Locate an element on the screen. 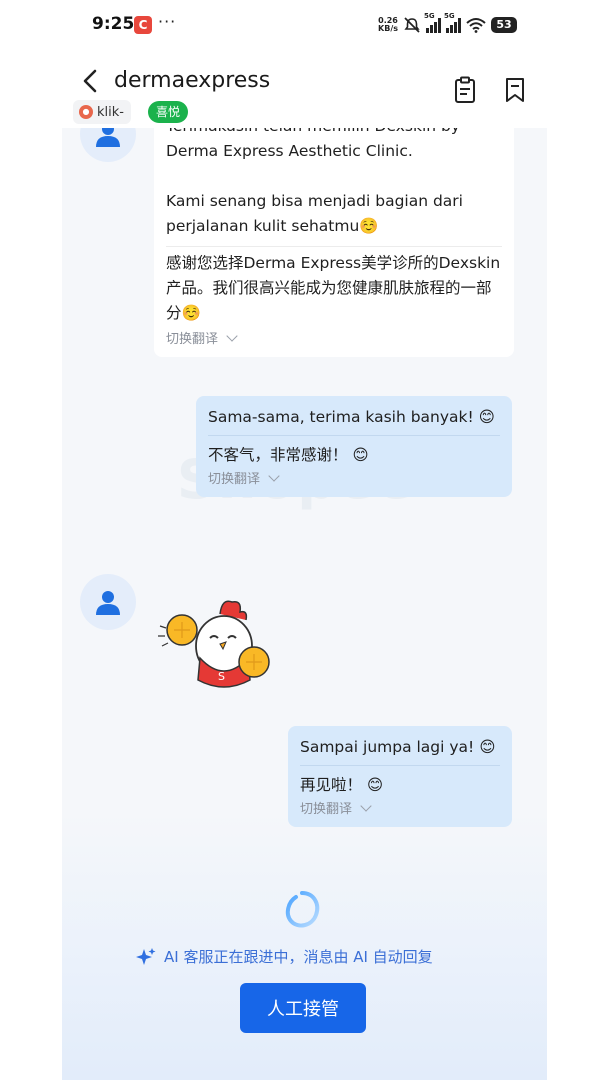 The height and width of the screenshot is (1080, 607). shop-logo-icon: ● is located at coordinates (86, 112).